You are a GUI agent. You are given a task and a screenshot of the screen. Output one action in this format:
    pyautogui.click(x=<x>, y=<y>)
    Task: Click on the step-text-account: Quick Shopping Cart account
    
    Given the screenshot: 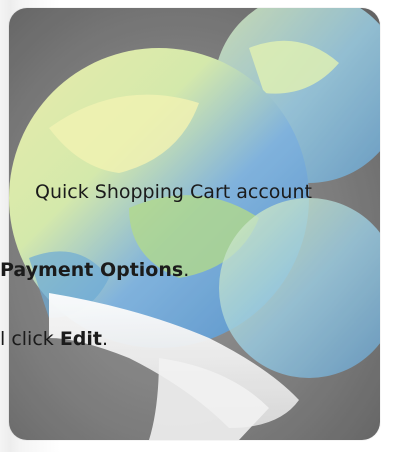 What is the action you would take?
    pyautogui.click(x=173, y=192)
    